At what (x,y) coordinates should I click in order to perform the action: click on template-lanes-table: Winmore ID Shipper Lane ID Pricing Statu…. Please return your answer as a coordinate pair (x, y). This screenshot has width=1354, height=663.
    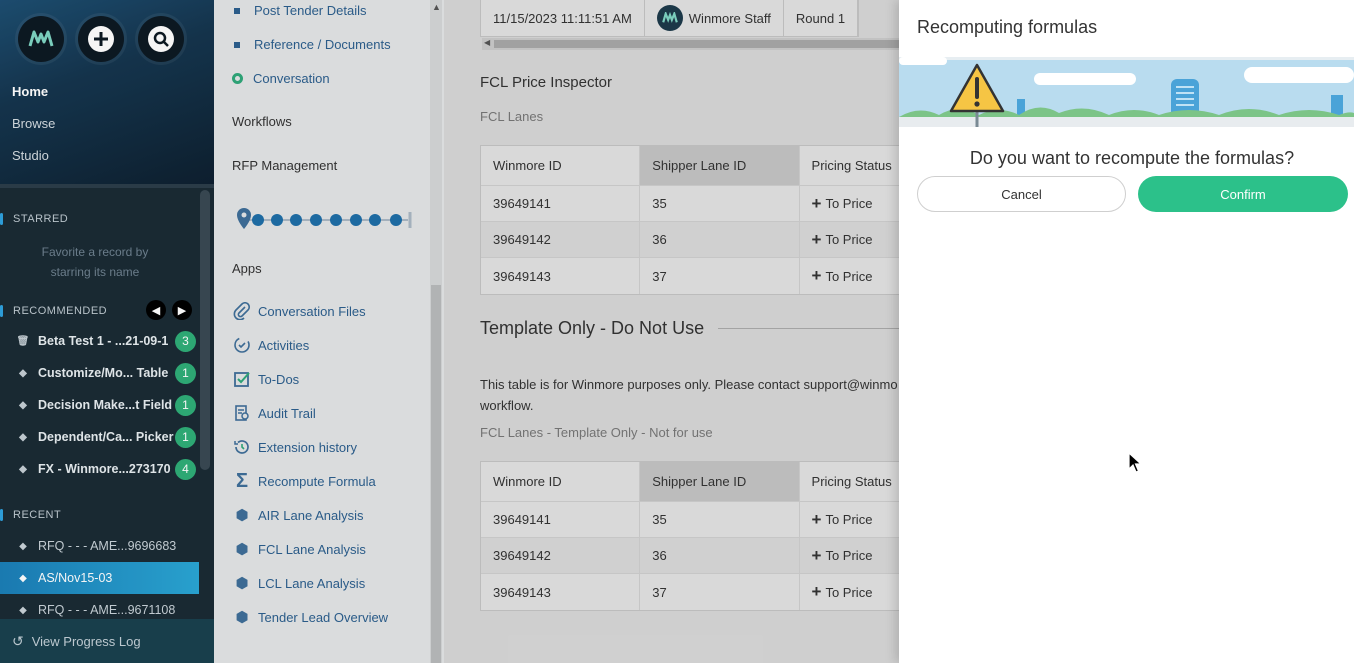
    Looking at the image, I should click on (689, 536).